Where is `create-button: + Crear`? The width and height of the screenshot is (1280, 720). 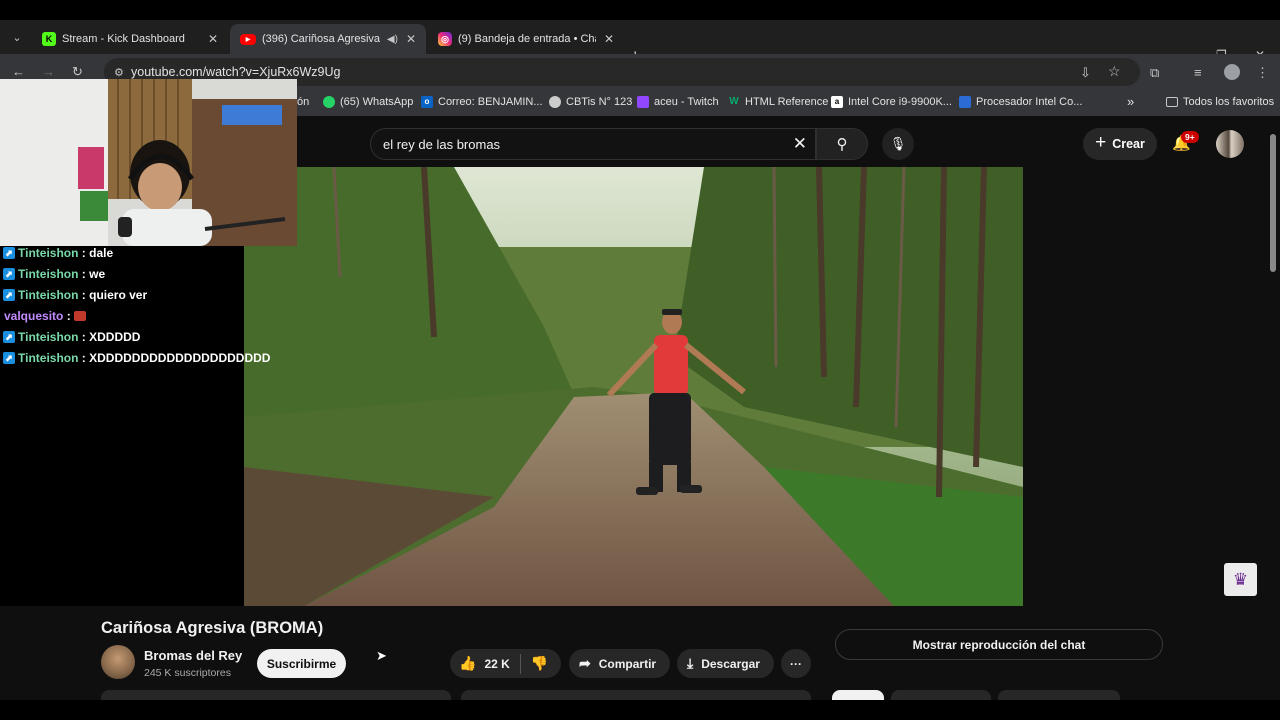 create-button: + Crear is located at coordinates (1120, 144).